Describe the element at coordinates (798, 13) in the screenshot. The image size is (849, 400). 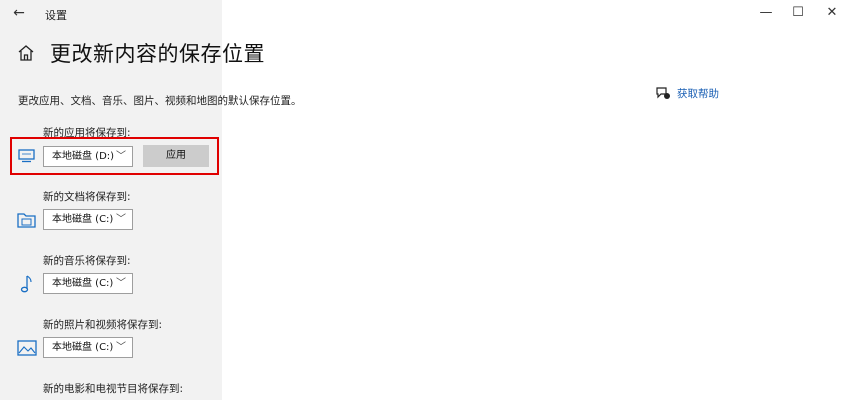
I see `maximize-button: ☐` at that location.